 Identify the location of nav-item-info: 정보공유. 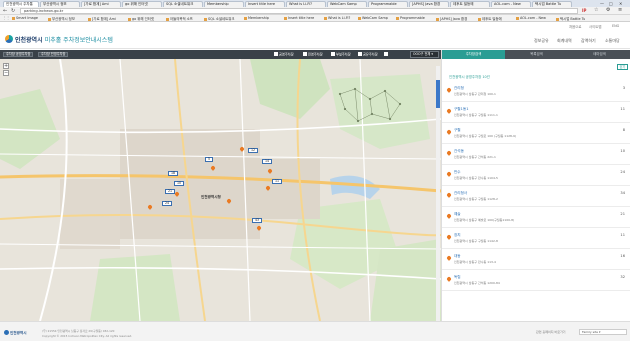
(541, 41).